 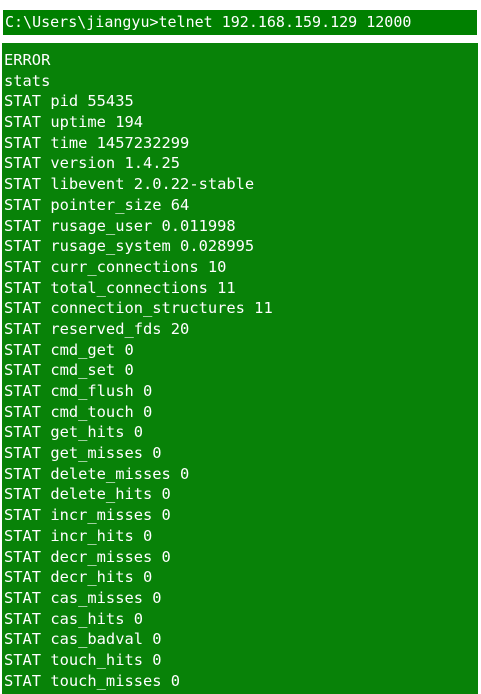 What do you see at coordinates (73, 122) in the screenshot?
I see `terminal-line: STAT uptime 194` at bounding box center [73, 122].